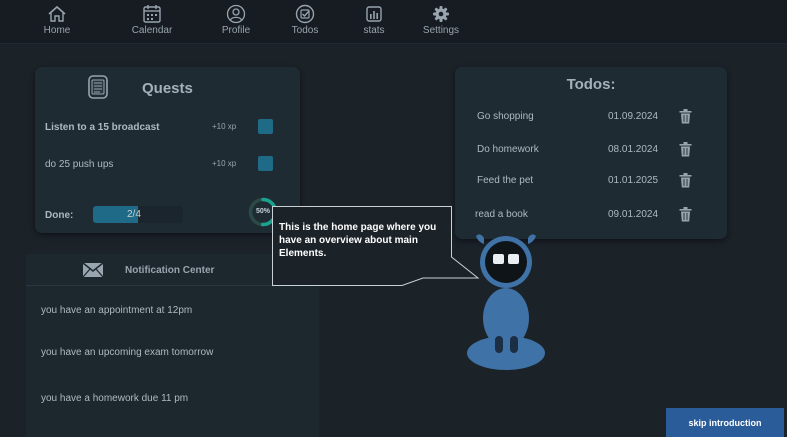 The height and width of the screenshot is (437, 787). What do you see at coordinates (57, 30) in the screenshot?
I see `nav-label: Home` at bounding box center [57, 30].